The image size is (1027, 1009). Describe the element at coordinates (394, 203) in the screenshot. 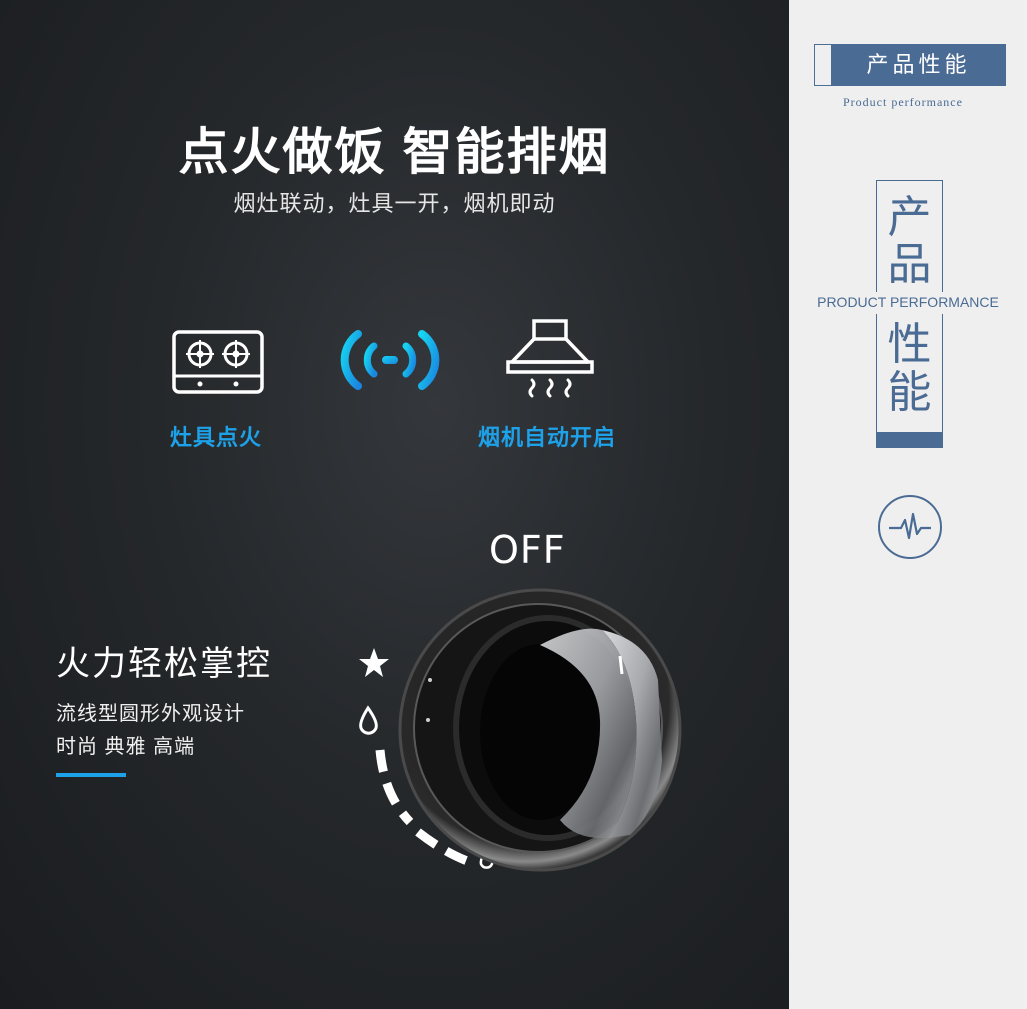

I see `subheadline: 烟灶联动，灶具一开，烟机即动` at that location.